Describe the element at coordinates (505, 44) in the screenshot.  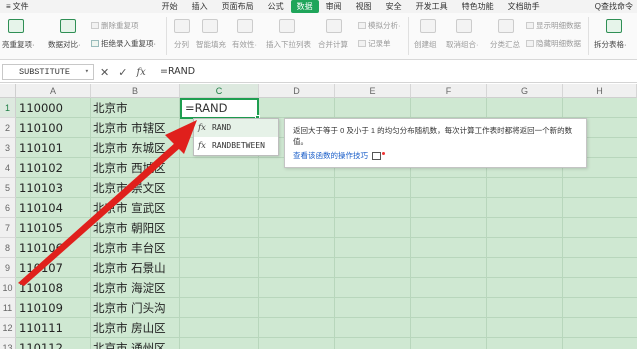
I see `subtotal-button: 分类汇总` at that location.